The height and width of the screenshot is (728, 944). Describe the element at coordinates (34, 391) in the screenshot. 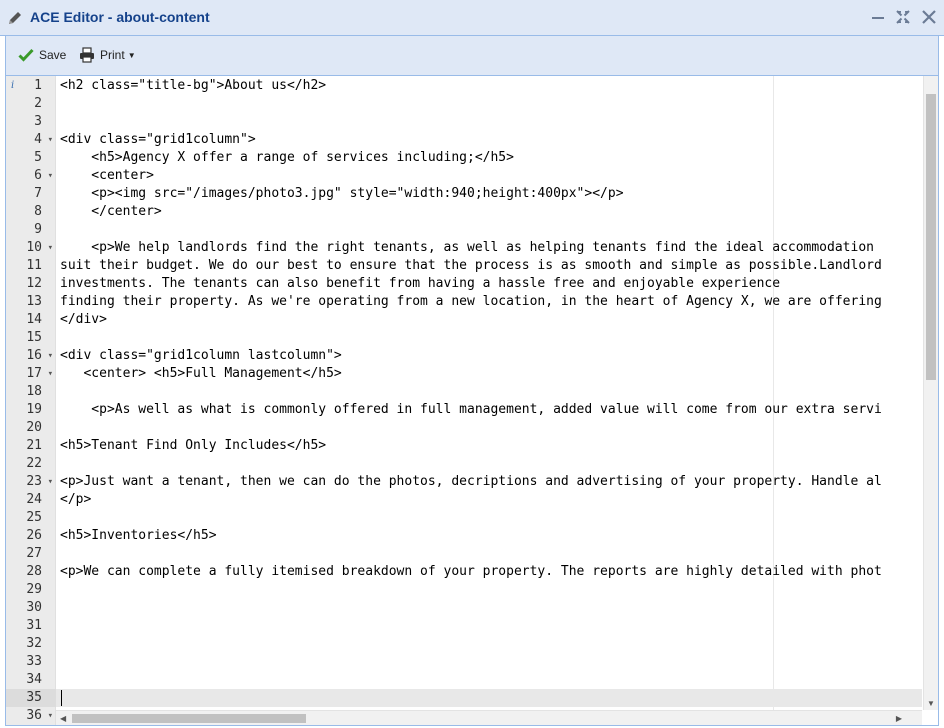

I see `line-number: 18` at that location.